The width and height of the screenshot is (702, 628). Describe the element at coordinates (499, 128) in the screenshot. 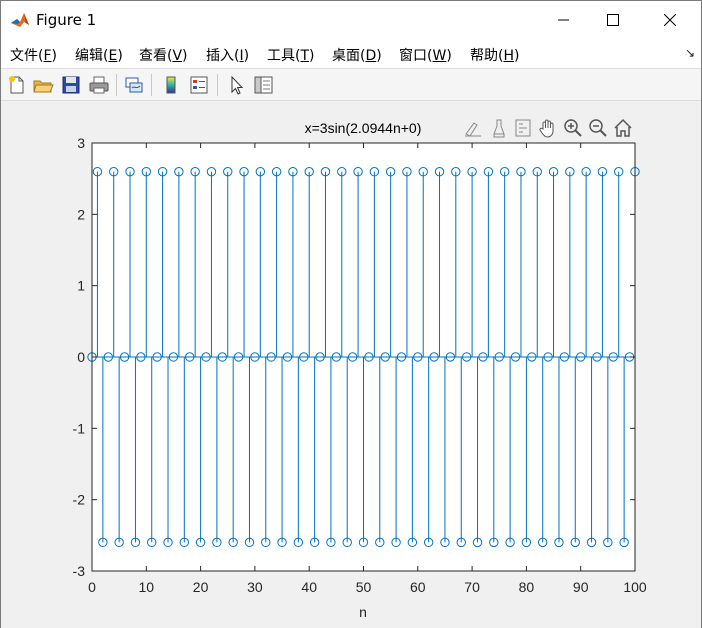

I see `data-tips-icon` at that location.